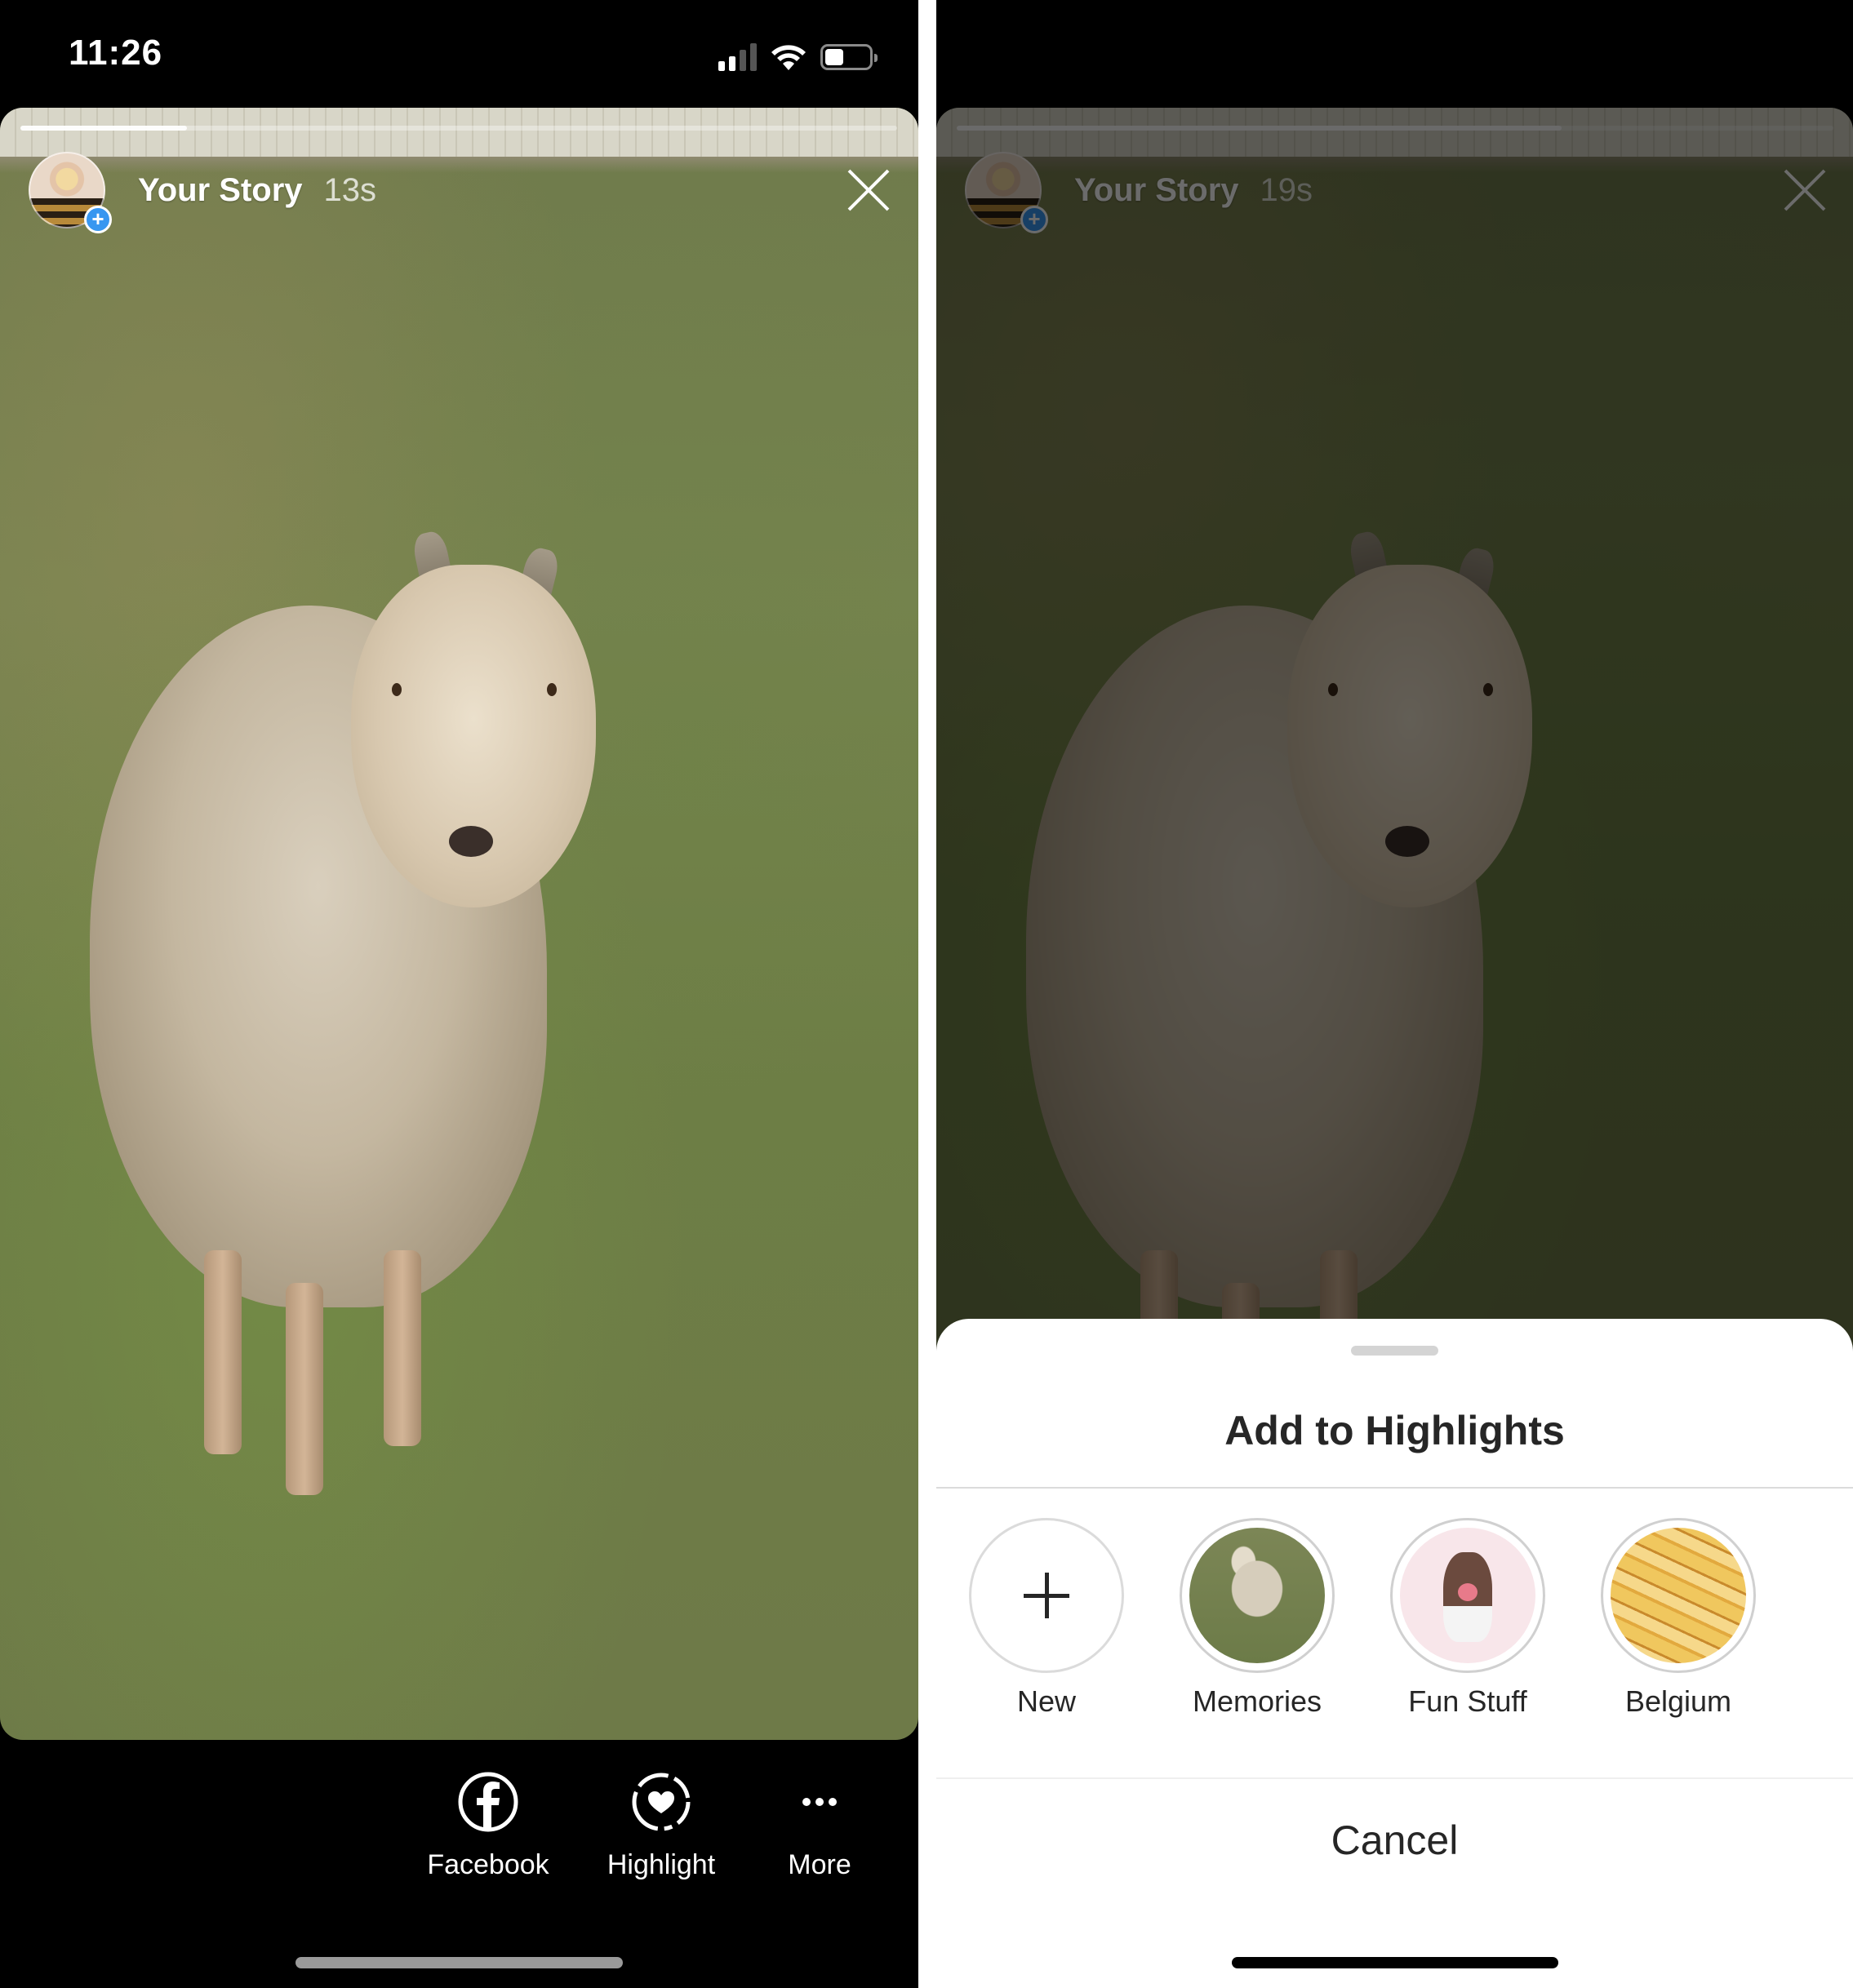  I want to click on sheet-drag-handle, so click(1394, 1351).